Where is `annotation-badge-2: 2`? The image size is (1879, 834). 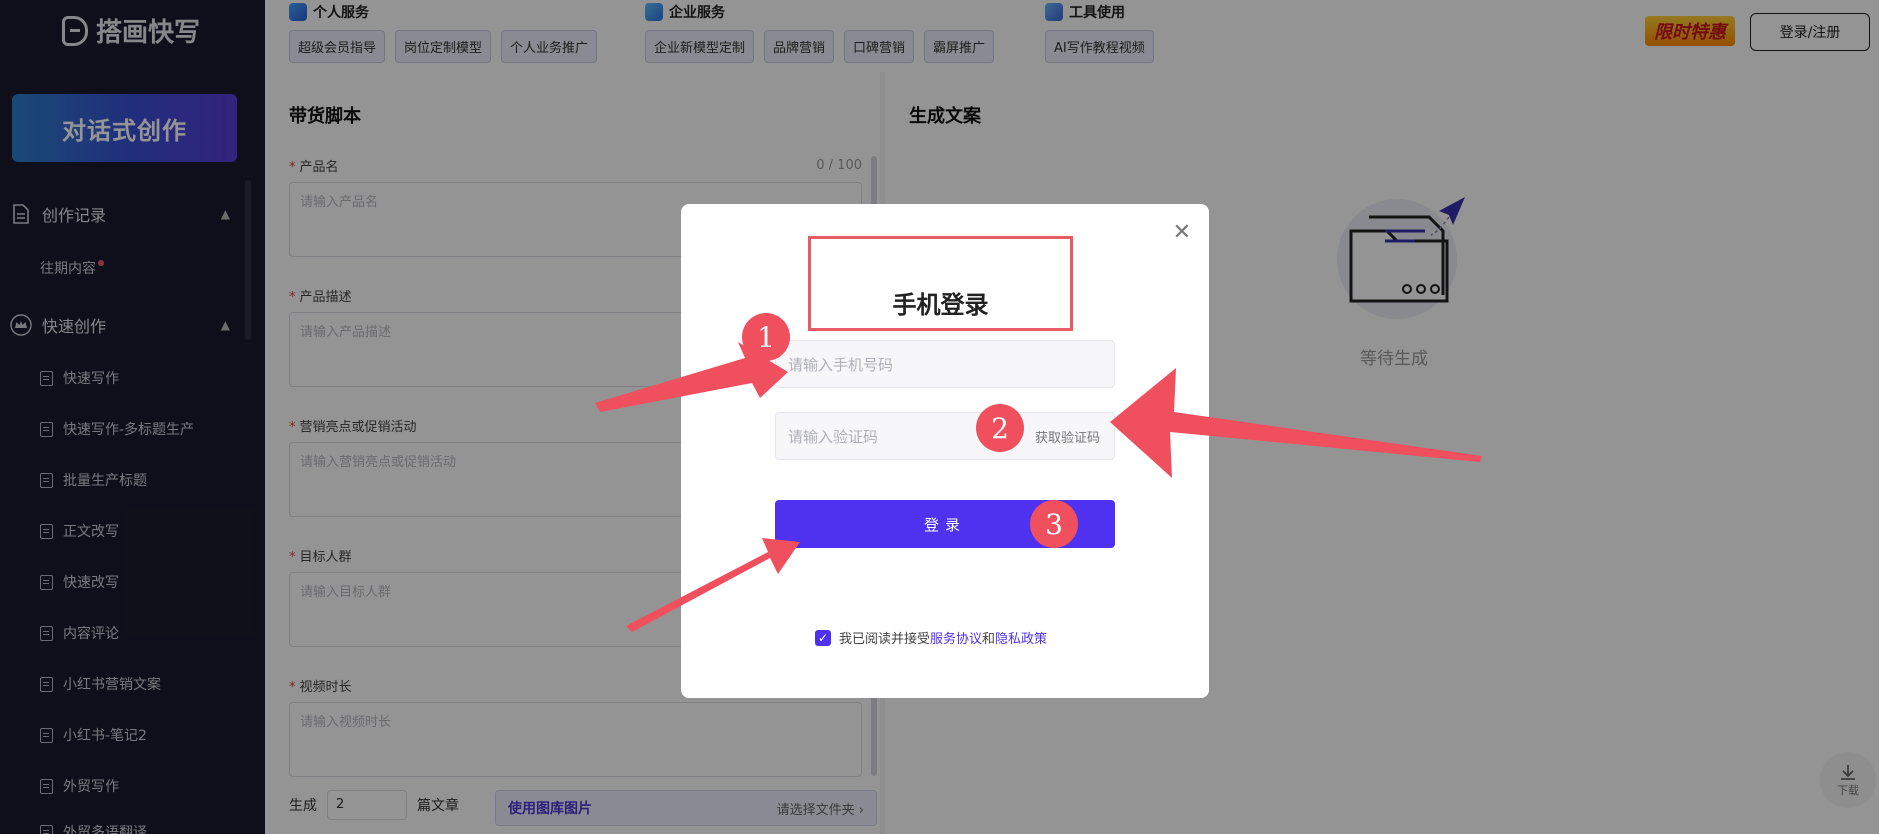 annotation-badge-2: 2 is located at coordinates (1000, 428).